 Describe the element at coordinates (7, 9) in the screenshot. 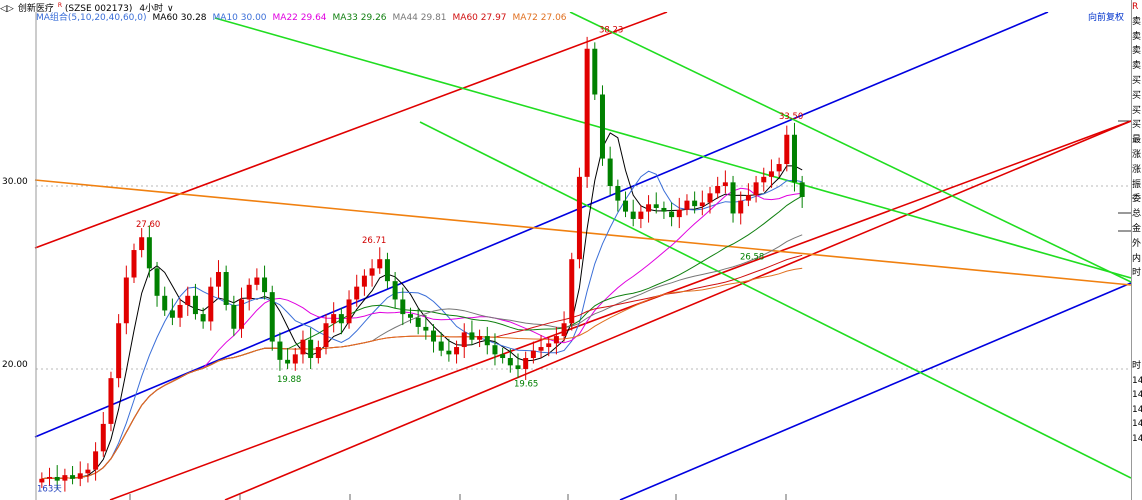

I see `nav-arrows-icon: ◁▷` at that location.